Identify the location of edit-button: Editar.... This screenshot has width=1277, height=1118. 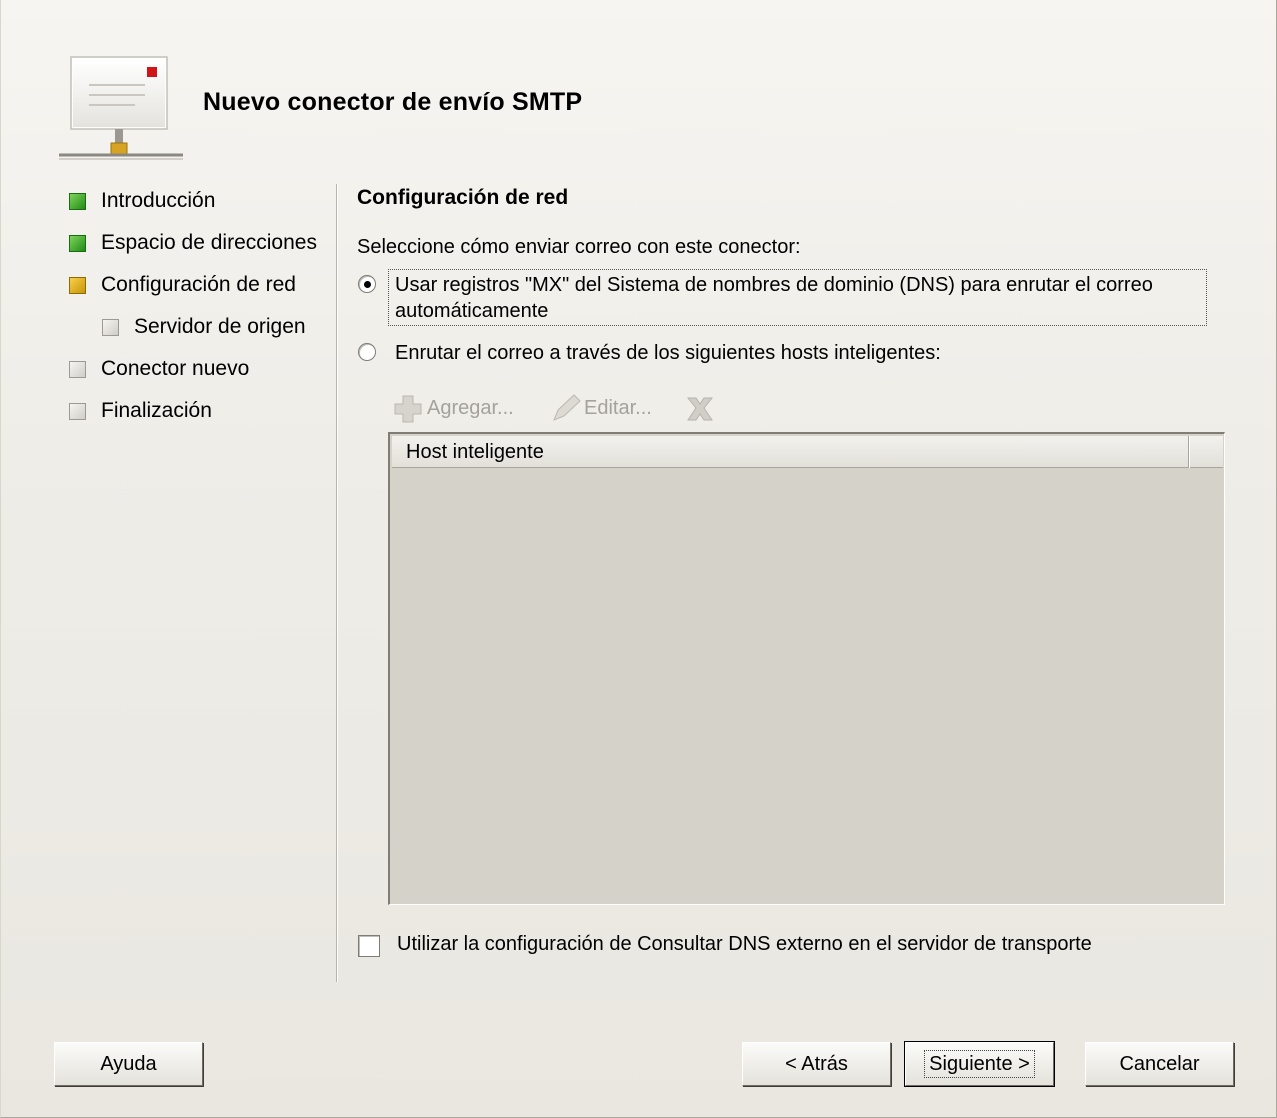
(600, 408).